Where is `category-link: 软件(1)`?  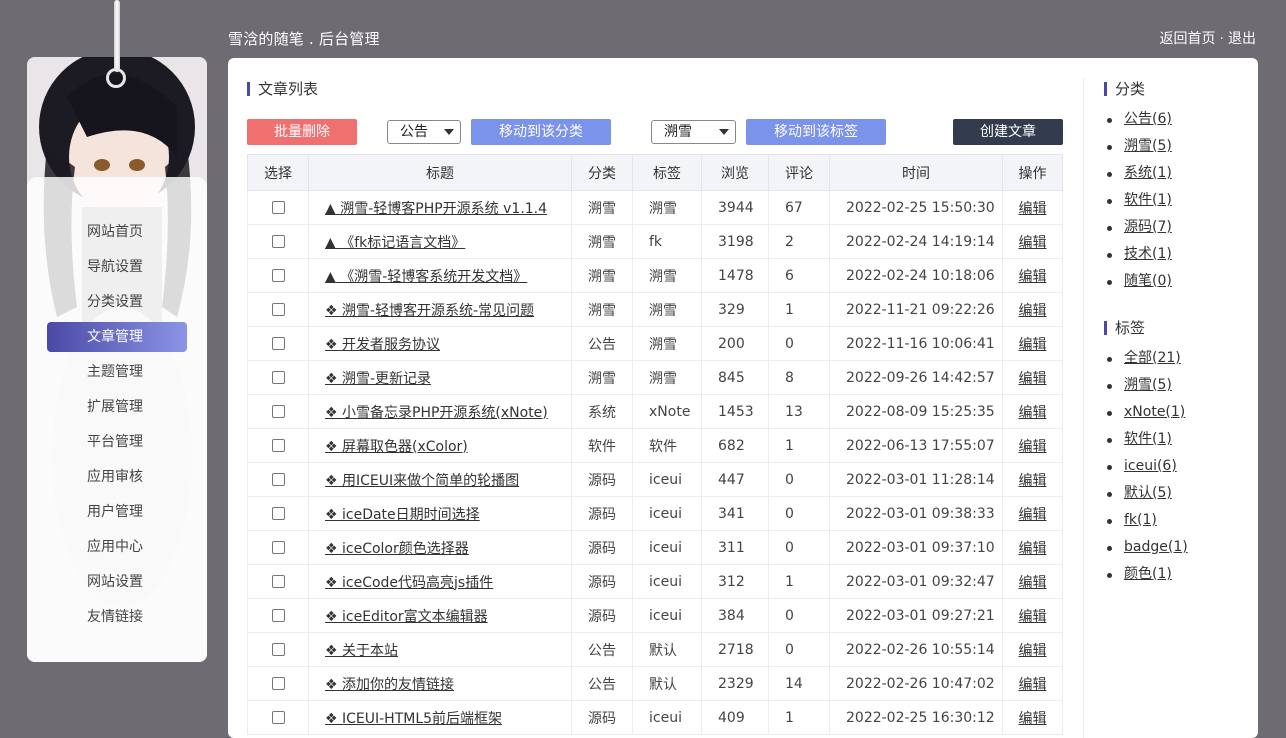 category-link: 软件(1) is located at coordinates (1148, 200).